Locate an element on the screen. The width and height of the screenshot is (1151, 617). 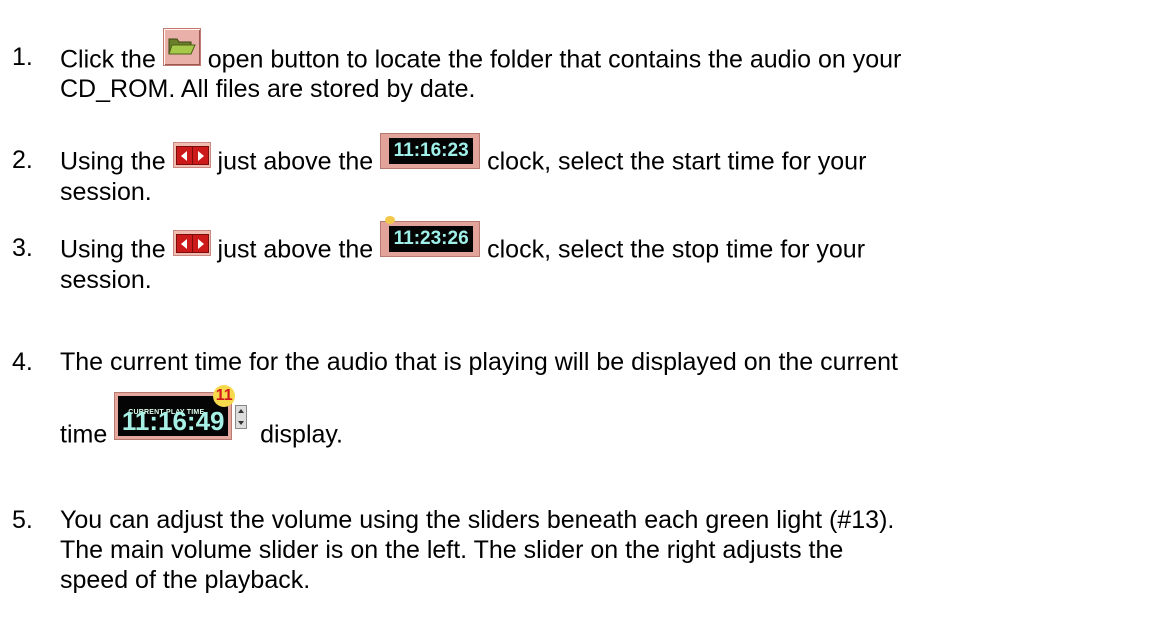
step-text: clock, select the start time for your is located at coordinates (677, 161).